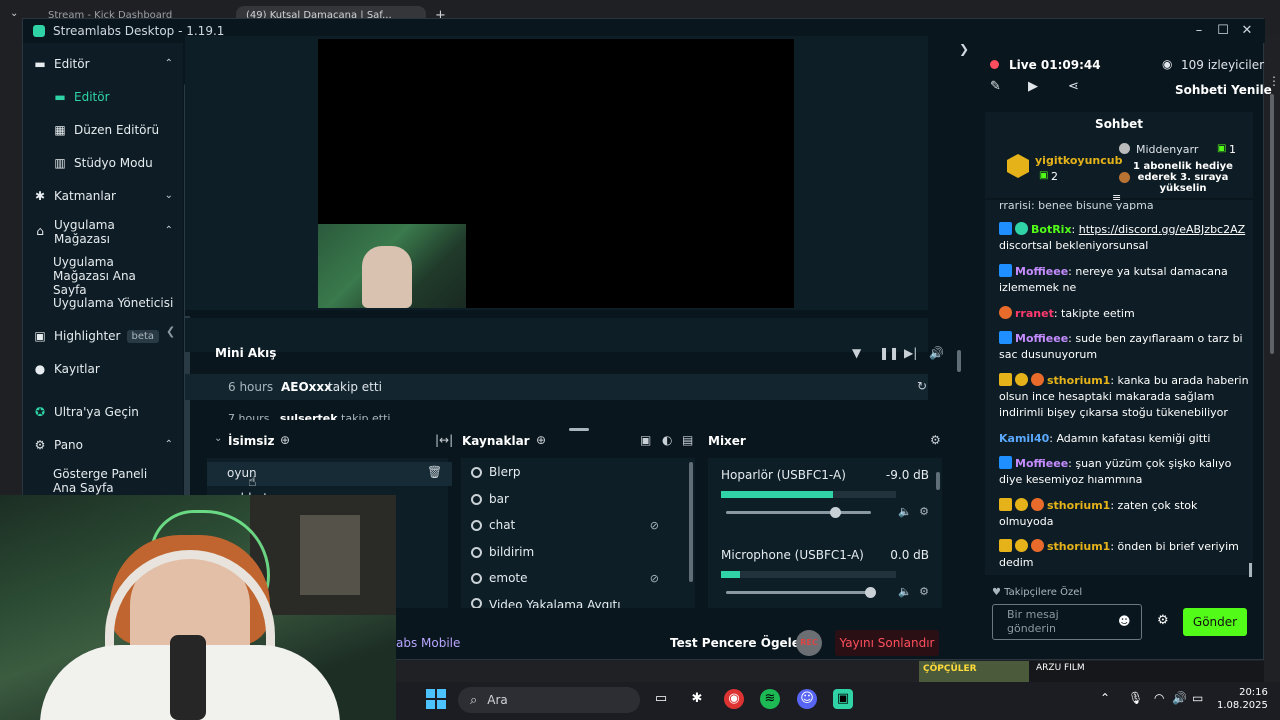  I want to click on sidebar-item-app-store: ⌂ Uygulama Mağazası, so click(78, 232).